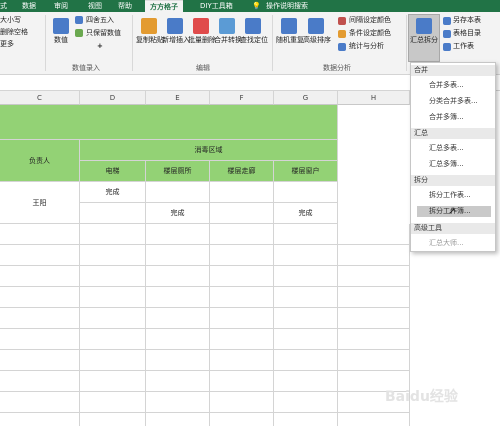  Describe the element at coordinates (113, 171) in the screenshot. I see `sub-header-elevator: 电梯` at that location.